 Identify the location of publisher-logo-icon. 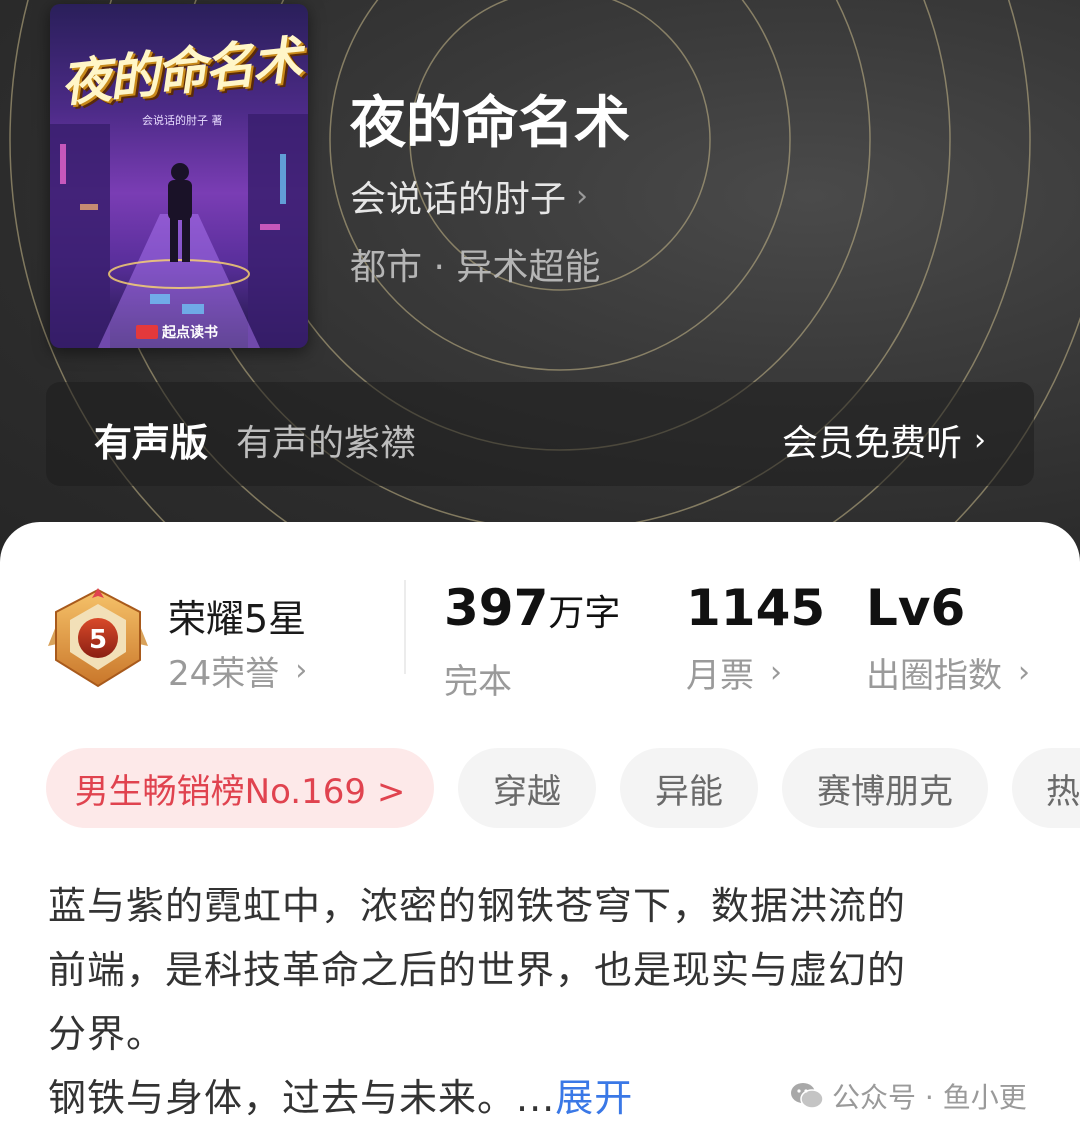
(147, 332).